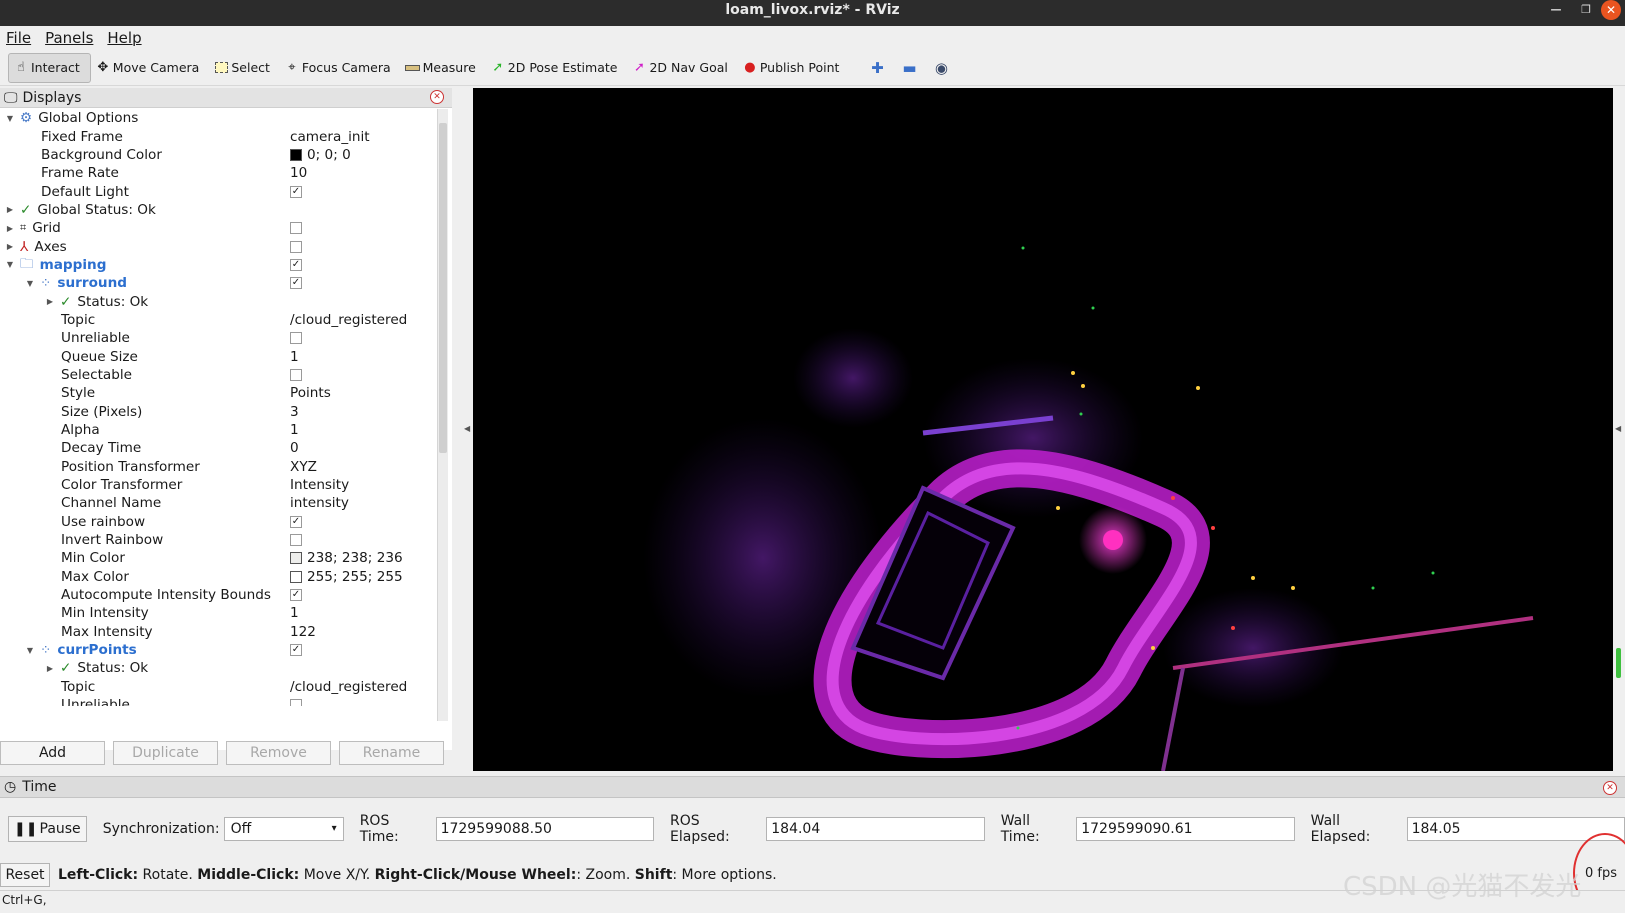  Describe the element at coordinates (220, 485) in the screenshot. I see `tree-row: Color Transformer Intensity` at that location.